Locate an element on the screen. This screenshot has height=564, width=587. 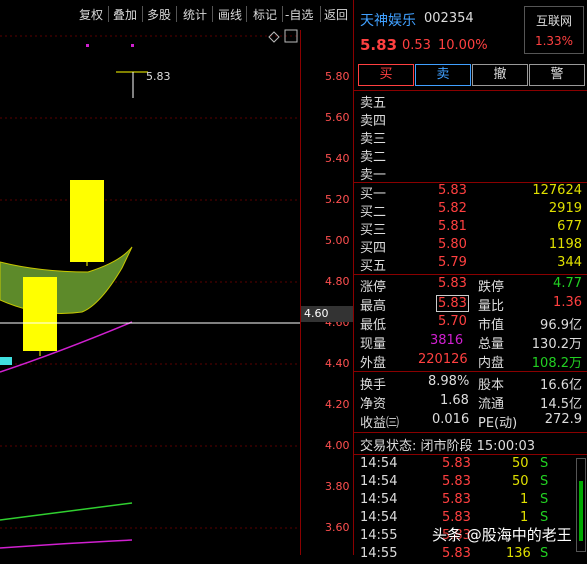
sell-level-3: 卖三 is located at coordinates (373, 139).